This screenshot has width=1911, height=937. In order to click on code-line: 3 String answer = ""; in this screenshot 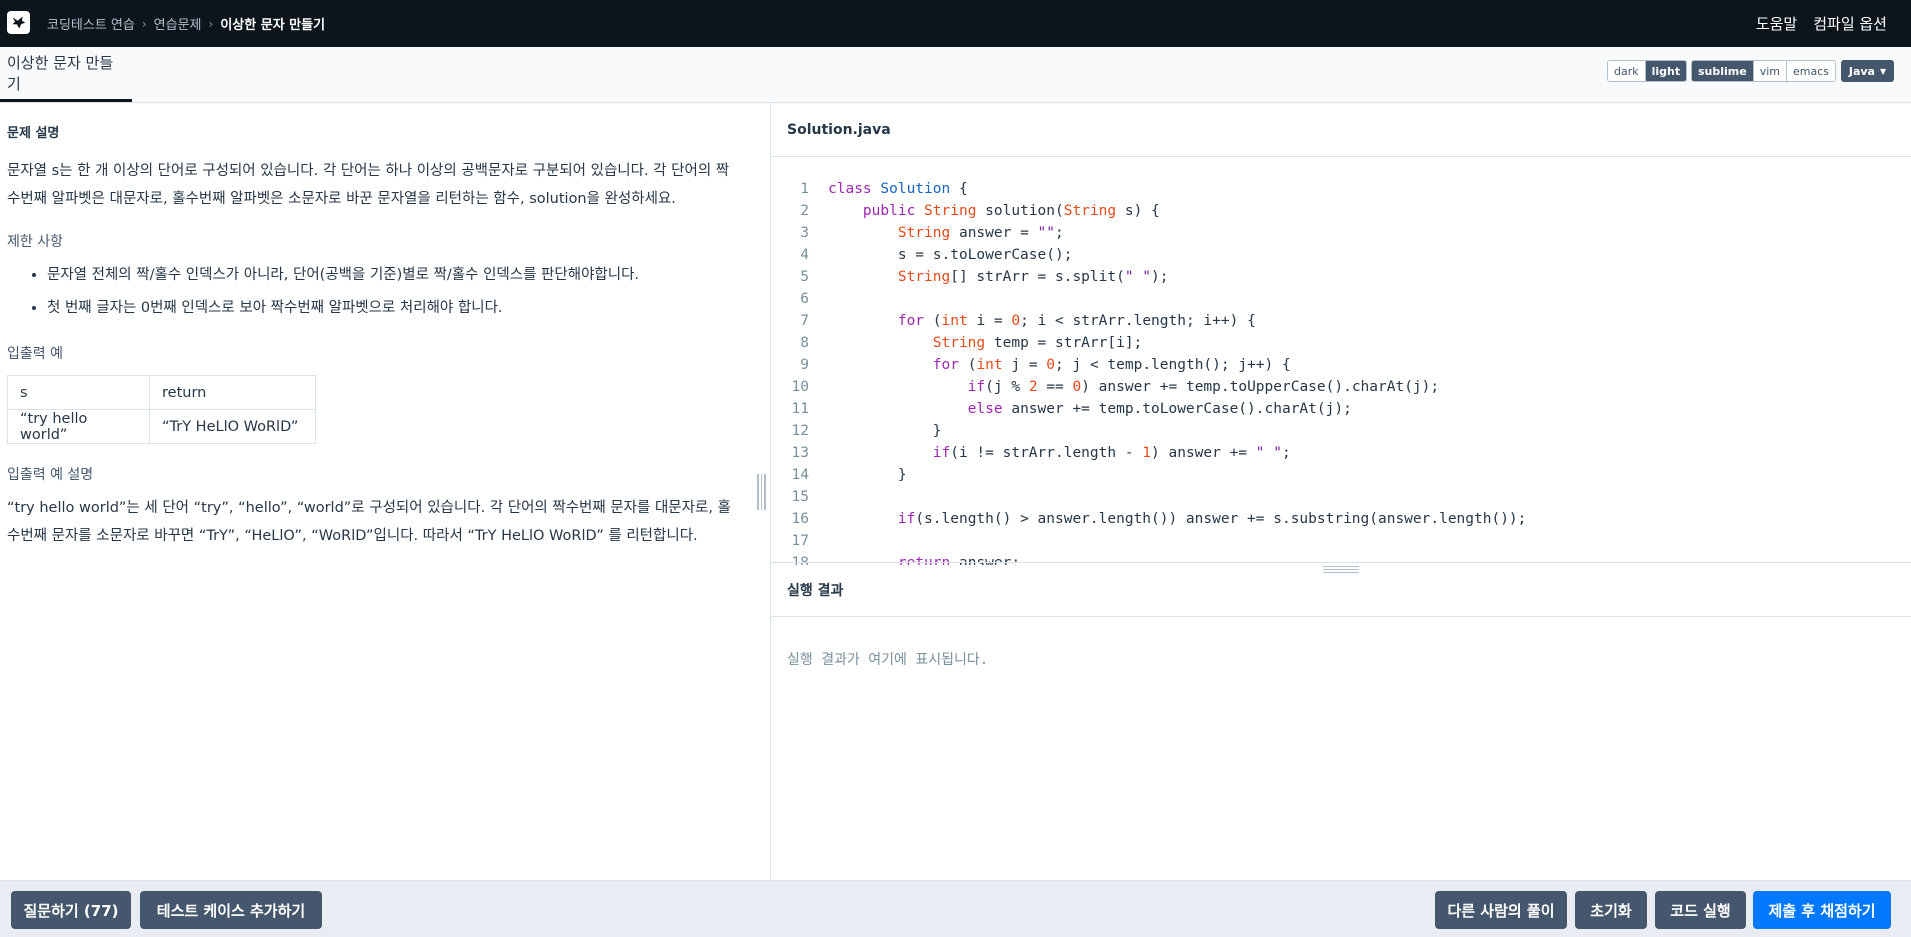, I will do `click(1341, 233)`.